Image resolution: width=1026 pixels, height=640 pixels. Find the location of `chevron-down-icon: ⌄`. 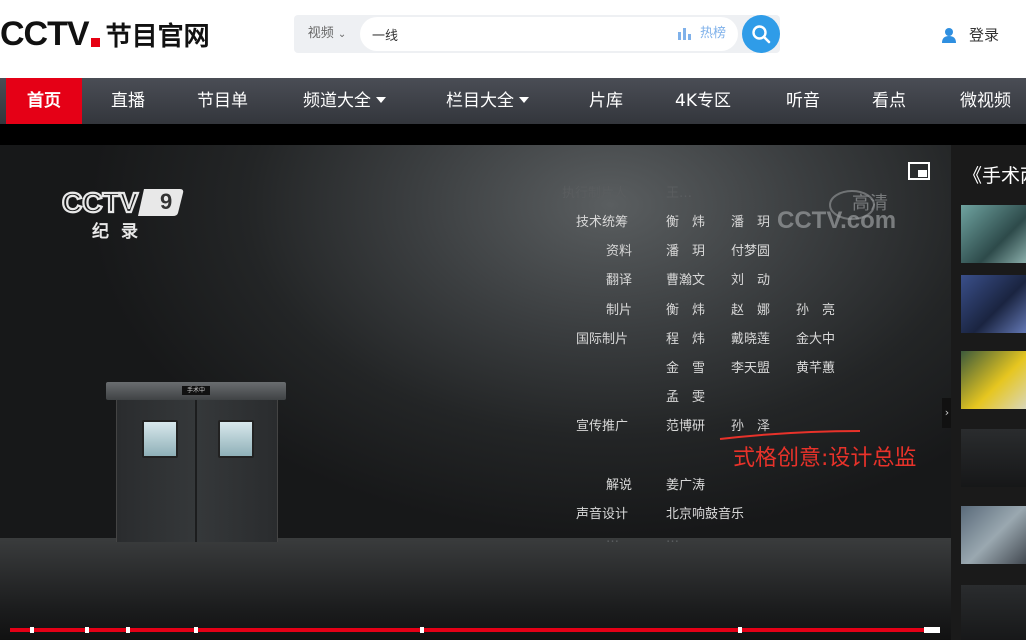

chevron-down-icon: ⌄ is located at coordinates (342, 34).